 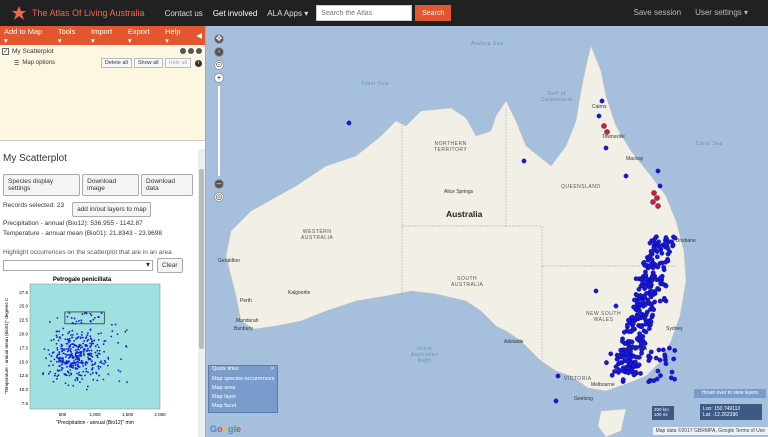 I want to click on quick-link-map-layer: Map layer, so click(x=243, y=397).